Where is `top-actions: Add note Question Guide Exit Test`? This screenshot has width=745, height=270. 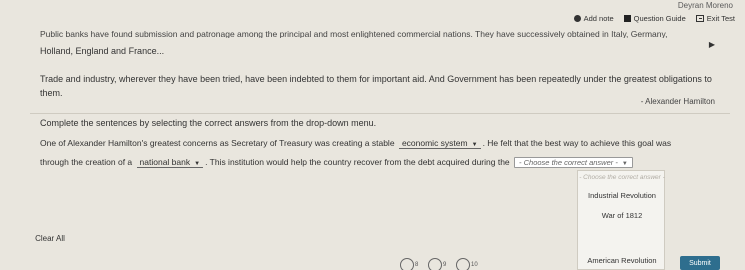 top-actions: Add note Question Guide Exit Test is located at coordinates (654, 18).